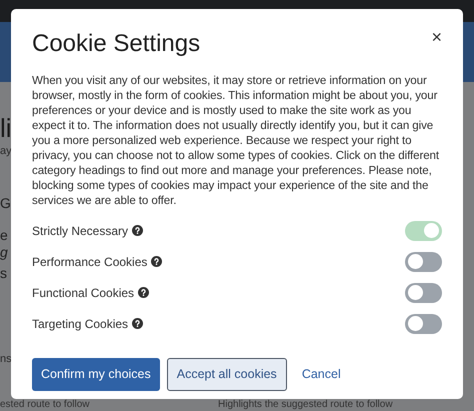  What do you see at coordinates (80, 324) in the screenshot?
I see `category-label: Targeting Cookies` at bounding box center [80, 324].